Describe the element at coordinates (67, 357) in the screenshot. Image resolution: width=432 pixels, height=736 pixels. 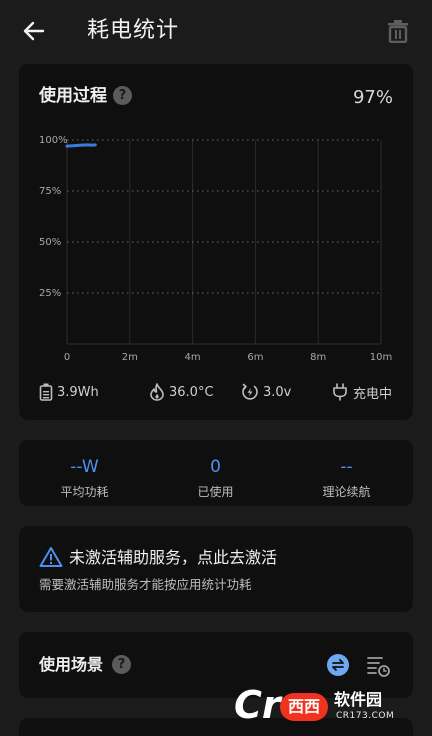
I see `x-tick-label: 0` at that location.